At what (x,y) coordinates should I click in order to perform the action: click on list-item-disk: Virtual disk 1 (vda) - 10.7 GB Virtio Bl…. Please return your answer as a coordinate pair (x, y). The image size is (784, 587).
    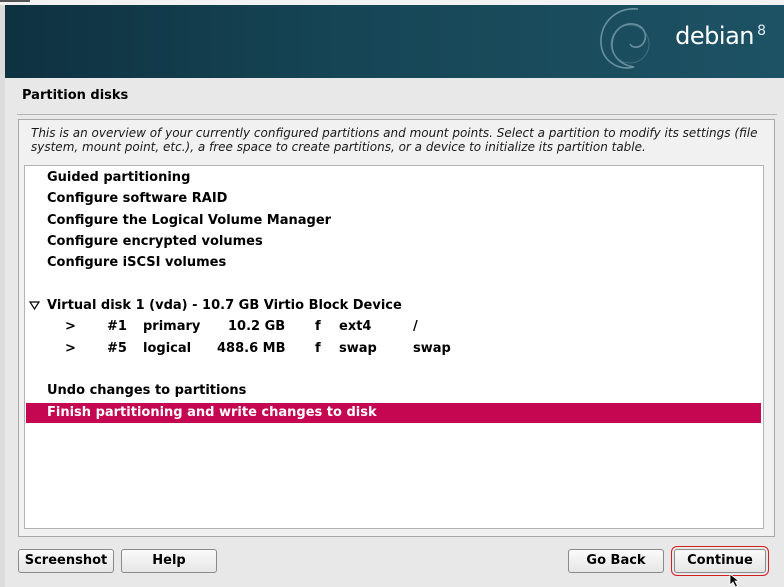
    Looking at the image, I should click on (393, 306).